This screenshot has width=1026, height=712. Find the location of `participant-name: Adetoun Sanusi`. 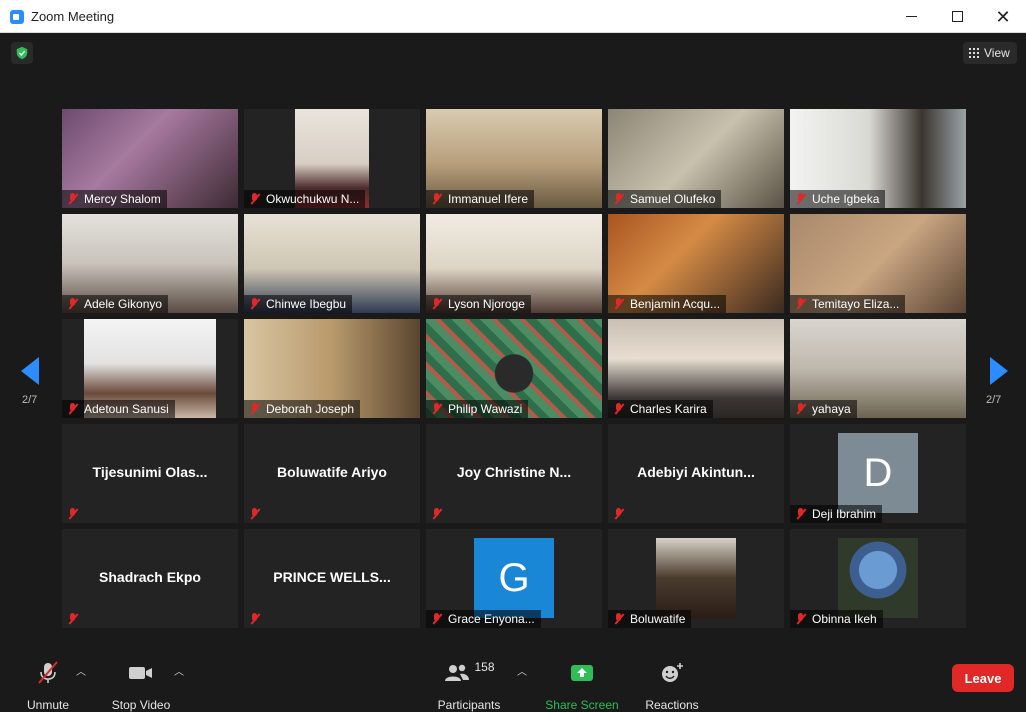

participant-name: Adetoun Sanusi is located at coordinates (126, 409).